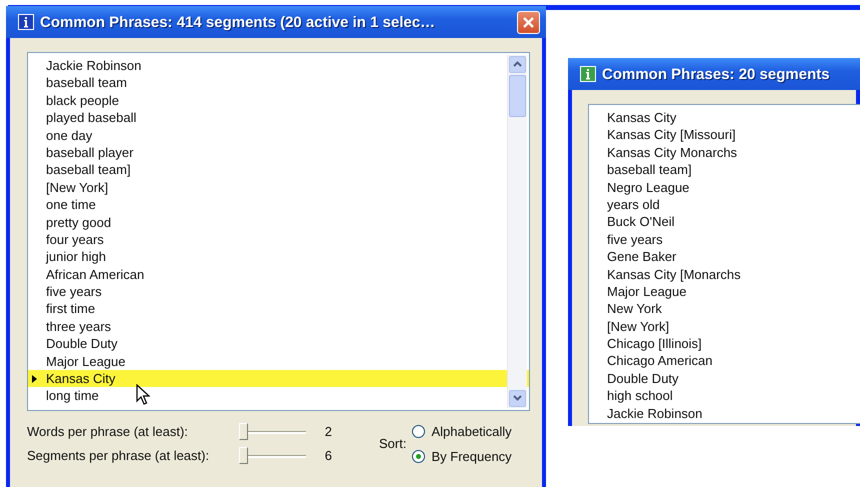 The height and width of the screenshot is (487, 860). What do you see at coordinates (108, 431) in the screenshot?
I see `slider-label: Words per phrase (at least):` at bounding box center [108, 431].